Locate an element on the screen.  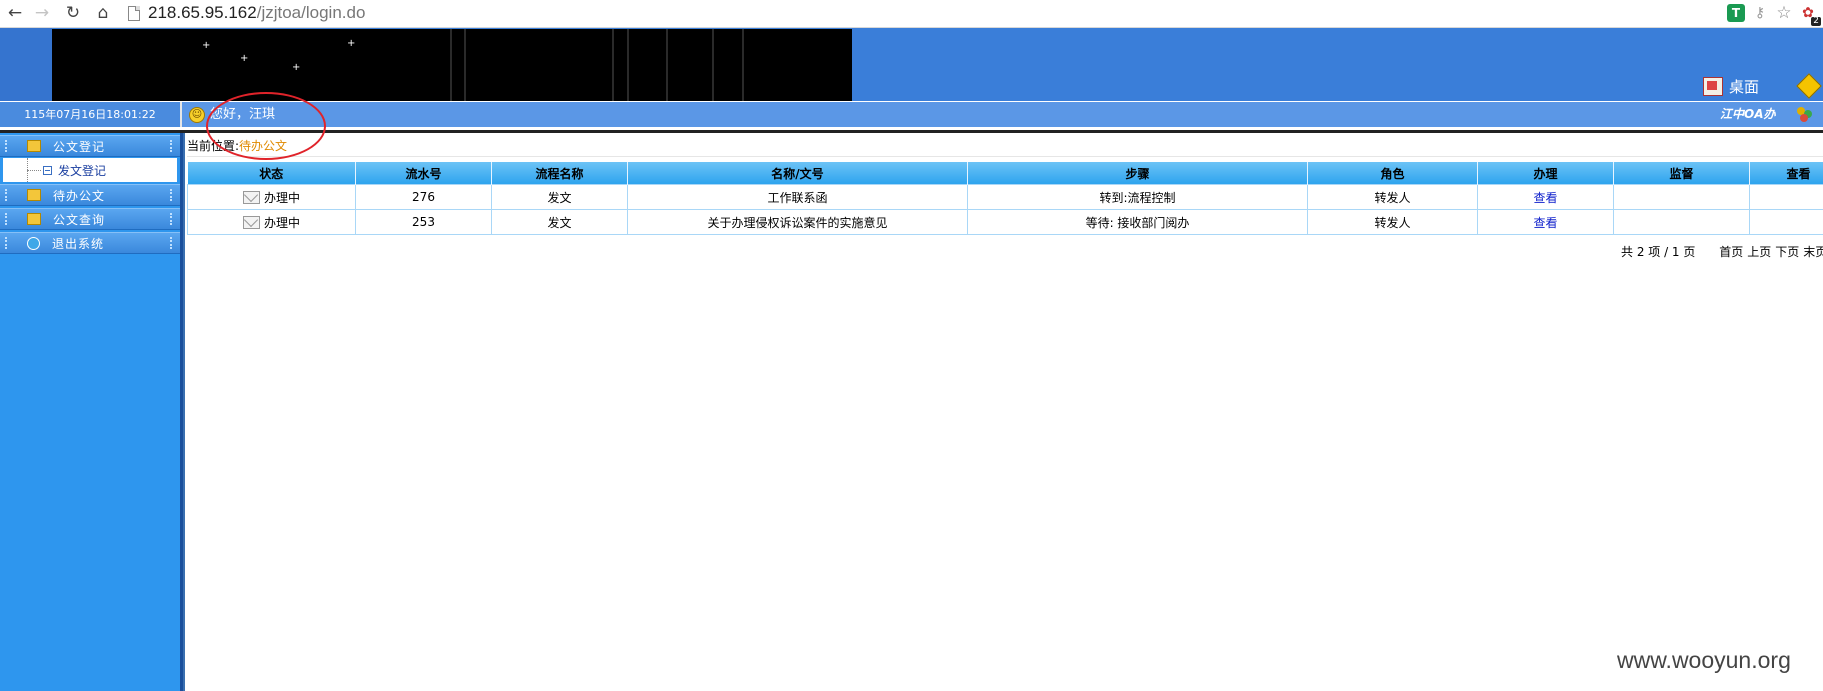
back-arrow-icon: ← is located at coordinates (15, 13).